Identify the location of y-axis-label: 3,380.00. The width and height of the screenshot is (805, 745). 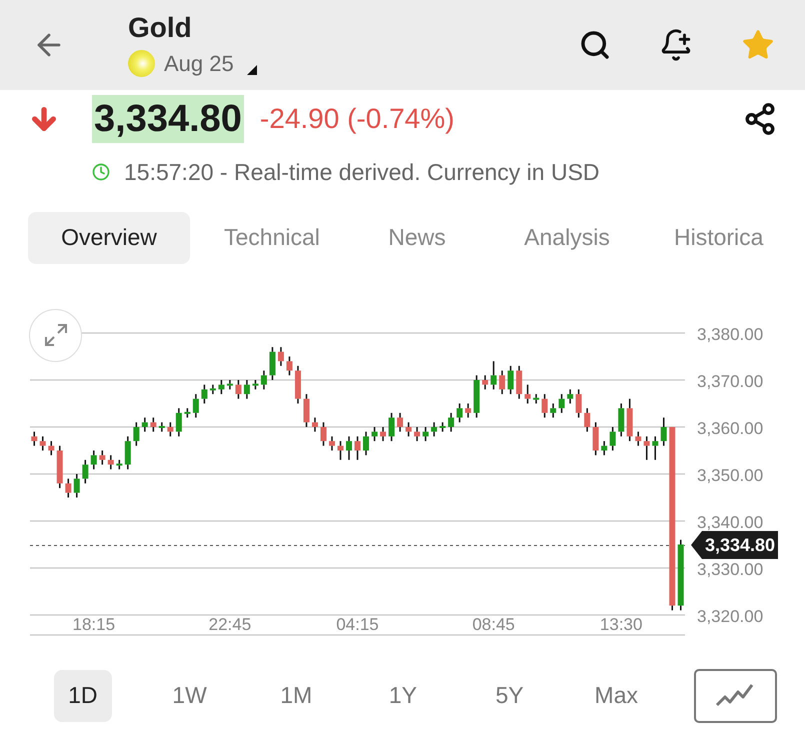
(730, 334).